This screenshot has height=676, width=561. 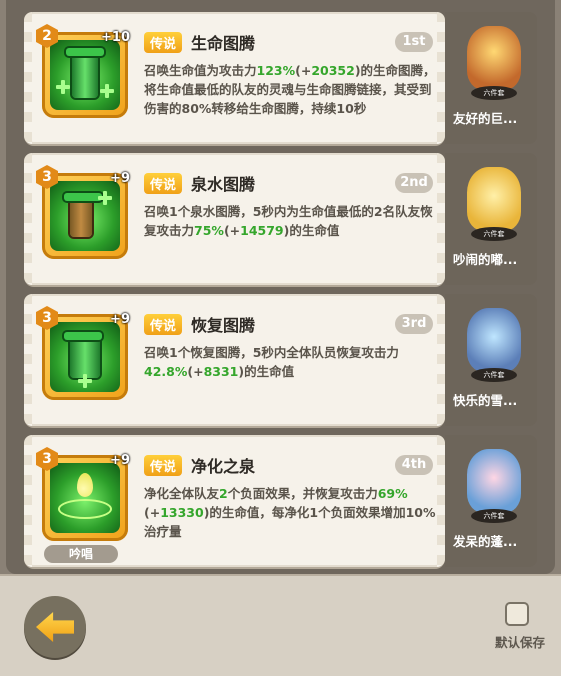 What do you see at coordinates (85, 498) in the screenshot?
I see `purify-spring-icon` at bounding box center [85, 498].